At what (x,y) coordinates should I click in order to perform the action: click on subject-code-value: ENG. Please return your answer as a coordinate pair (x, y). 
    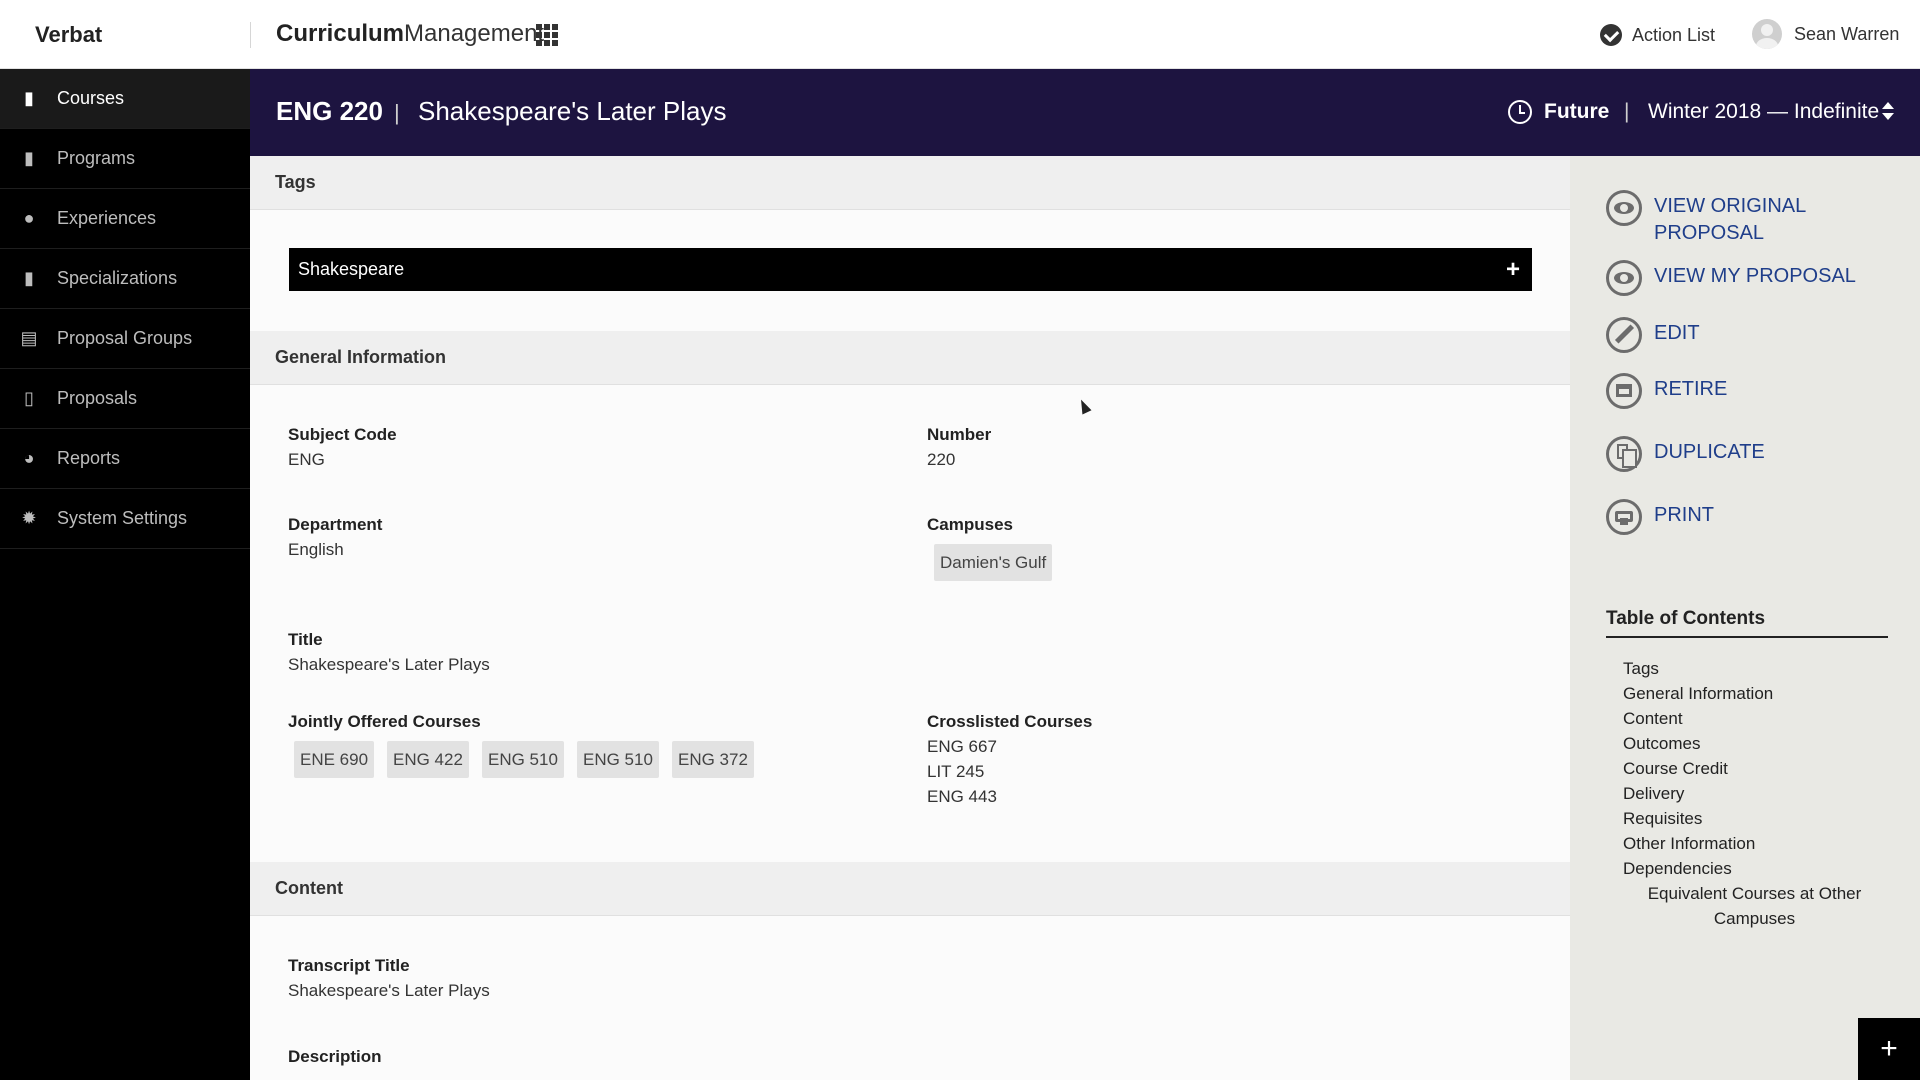
    Looking at the image, I should click on (306, 459).